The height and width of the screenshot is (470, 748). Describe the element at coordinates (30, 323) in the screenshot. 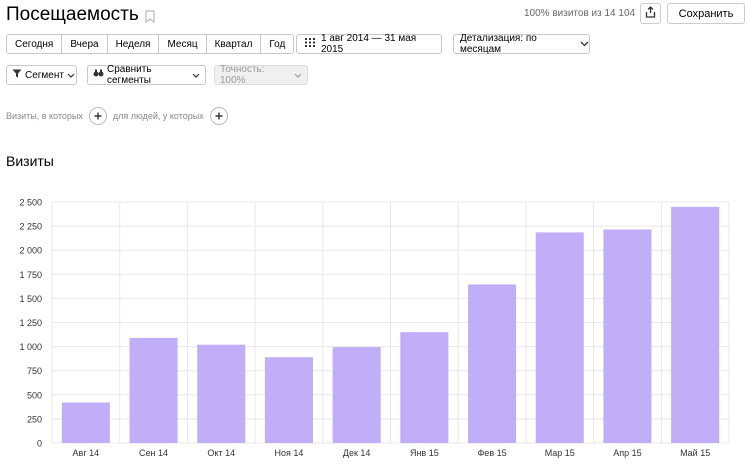

I see `y-tick-label: 1 250` at that location.